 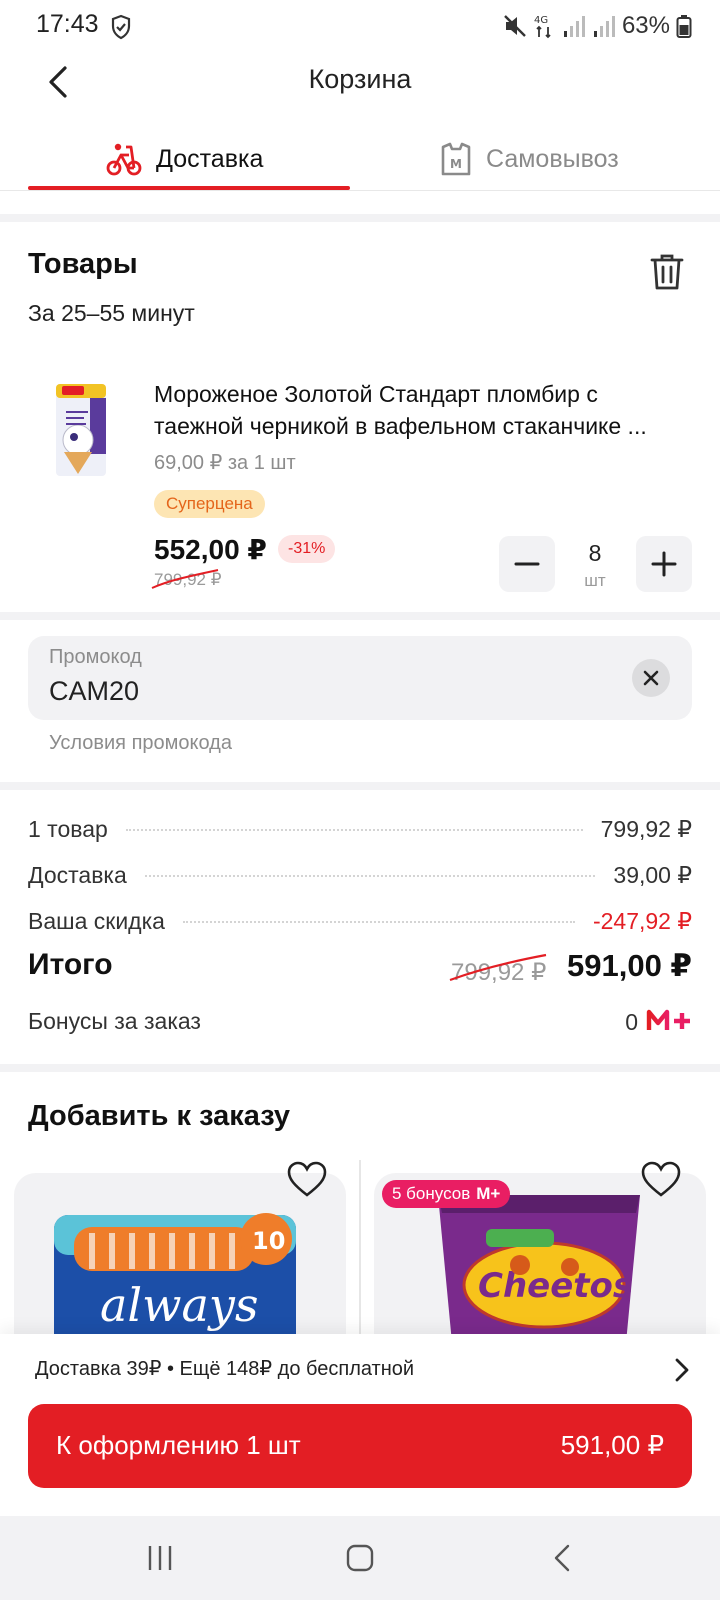 I want to click on promo-terms-link: Условия промокода, so click(x=140, y=743).